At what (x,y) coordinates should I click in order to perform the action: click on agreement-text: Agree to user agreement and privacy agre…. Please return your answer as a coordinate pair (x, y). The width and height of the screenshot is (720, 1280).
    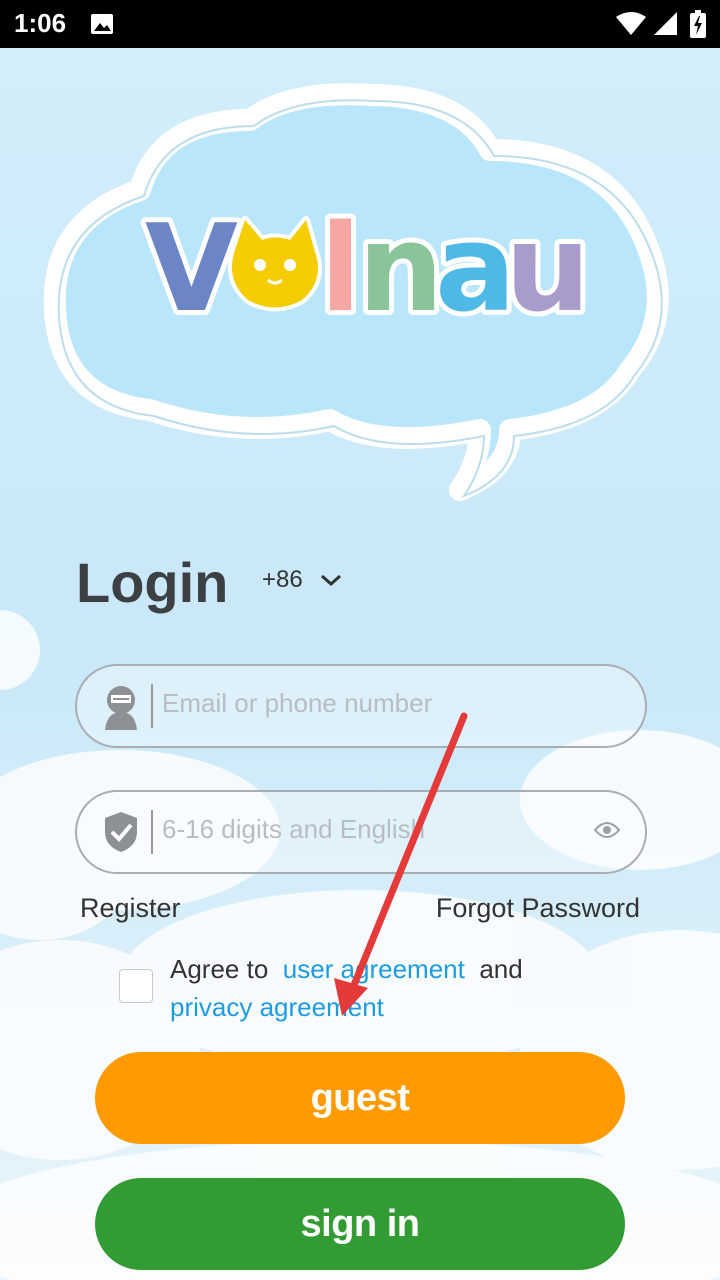
    Looking at the image, I should click on (380, 988).